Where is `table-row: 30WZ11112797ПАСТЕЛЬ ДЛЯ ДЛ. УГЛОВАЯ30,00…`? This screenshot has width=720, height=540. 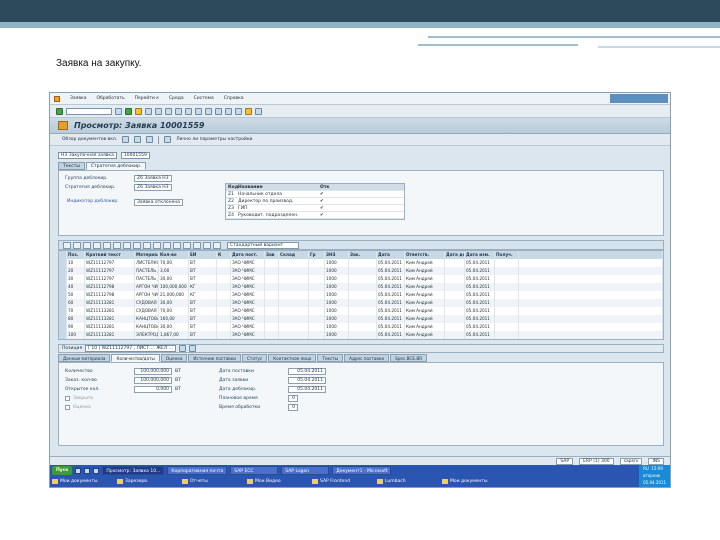 table-row: 30WZ11112797ПАСТЕЛЬ ДЛЯ ДЛ. УГЛОВАЯ30,00… is located at coordinates (361, 279).